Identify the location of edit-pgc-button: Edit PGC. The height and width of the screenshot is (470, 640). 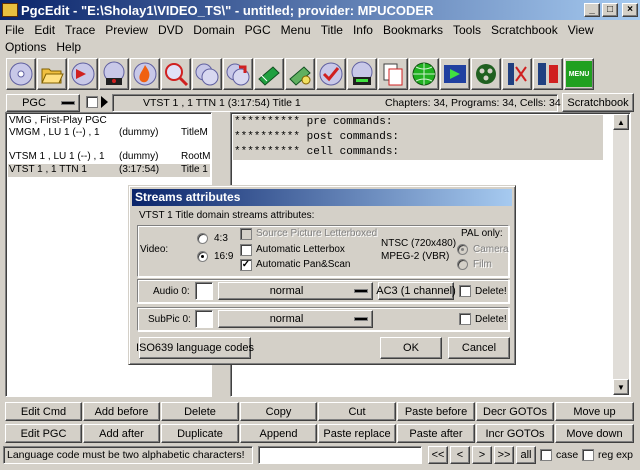
(43, 433).